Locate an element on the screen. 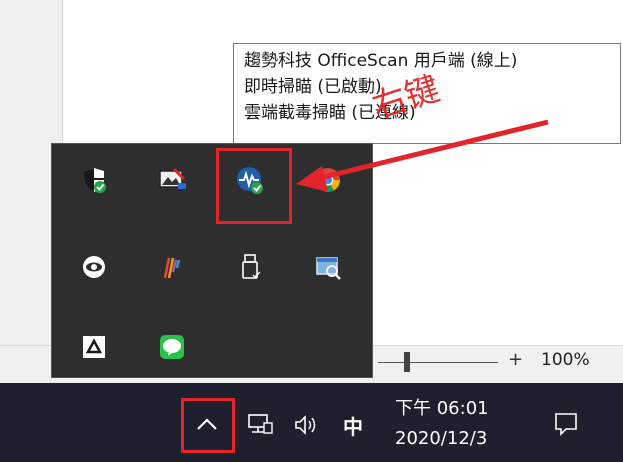  clock-time: 下午 06:01 is located at coordinates (442, 407).